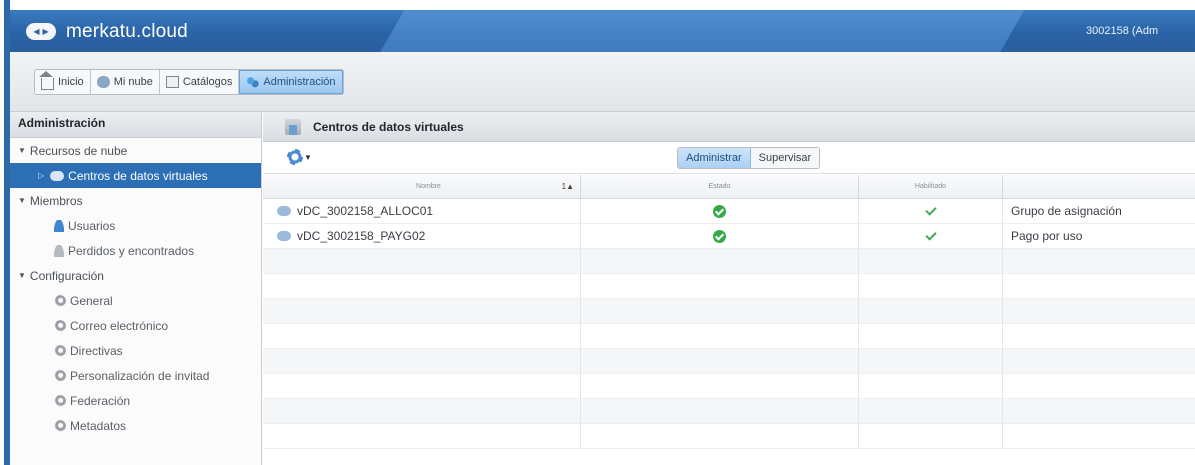 Image resolution: width=1195 pixels, height=465 pixels. I want to click on group-label: Recursos de nube, so click(78, 150).